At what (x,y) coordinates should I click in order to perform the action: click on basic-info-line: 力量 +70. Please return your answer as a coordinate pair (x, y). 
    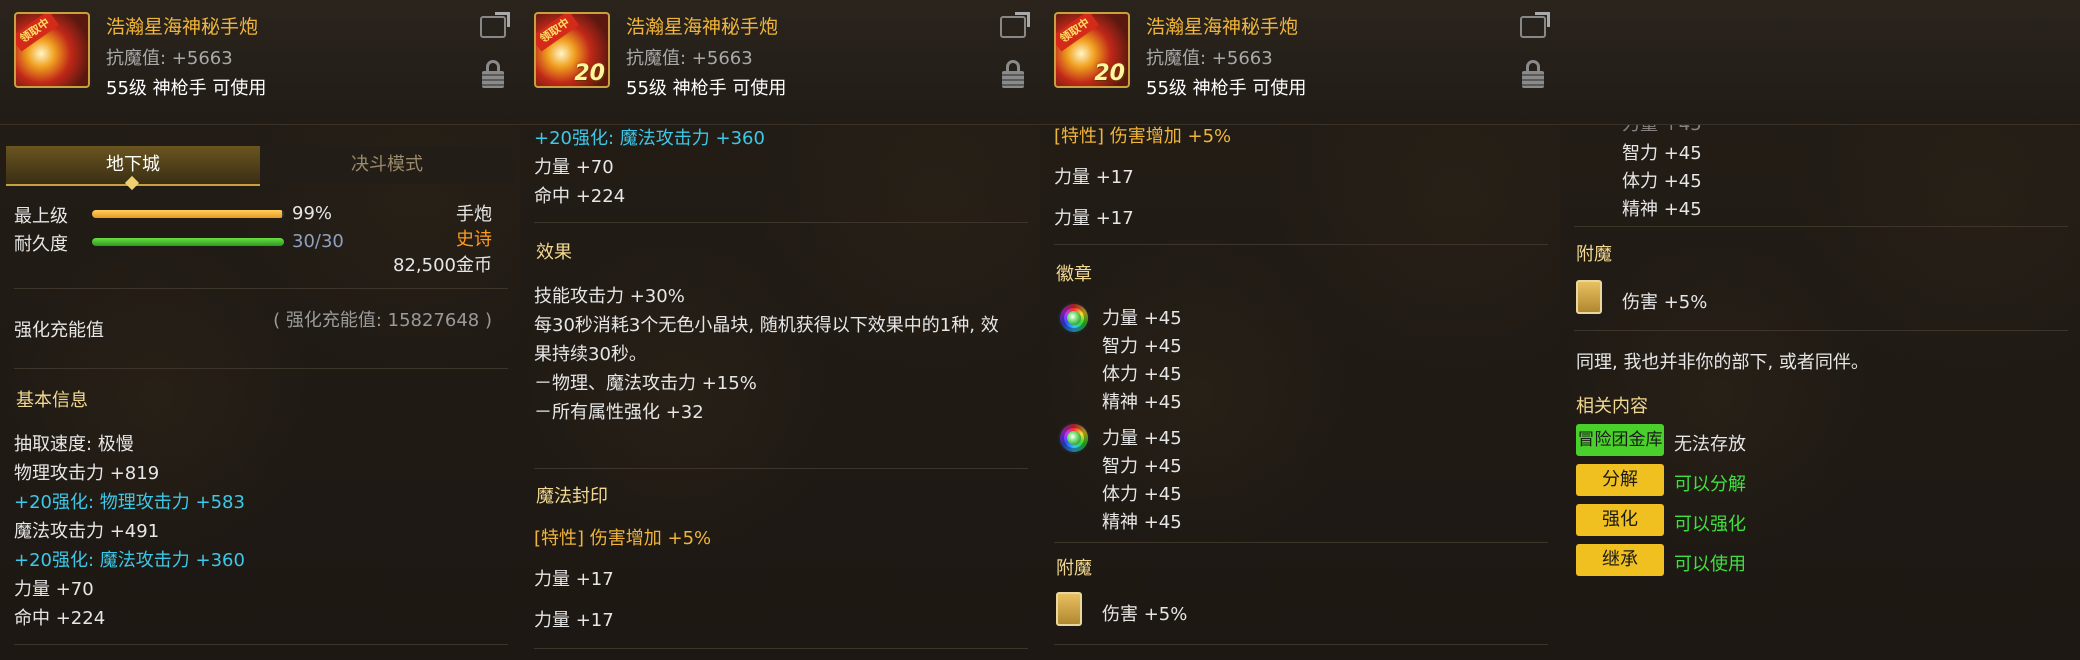
    Looking at the image, I should click on (54, 589).